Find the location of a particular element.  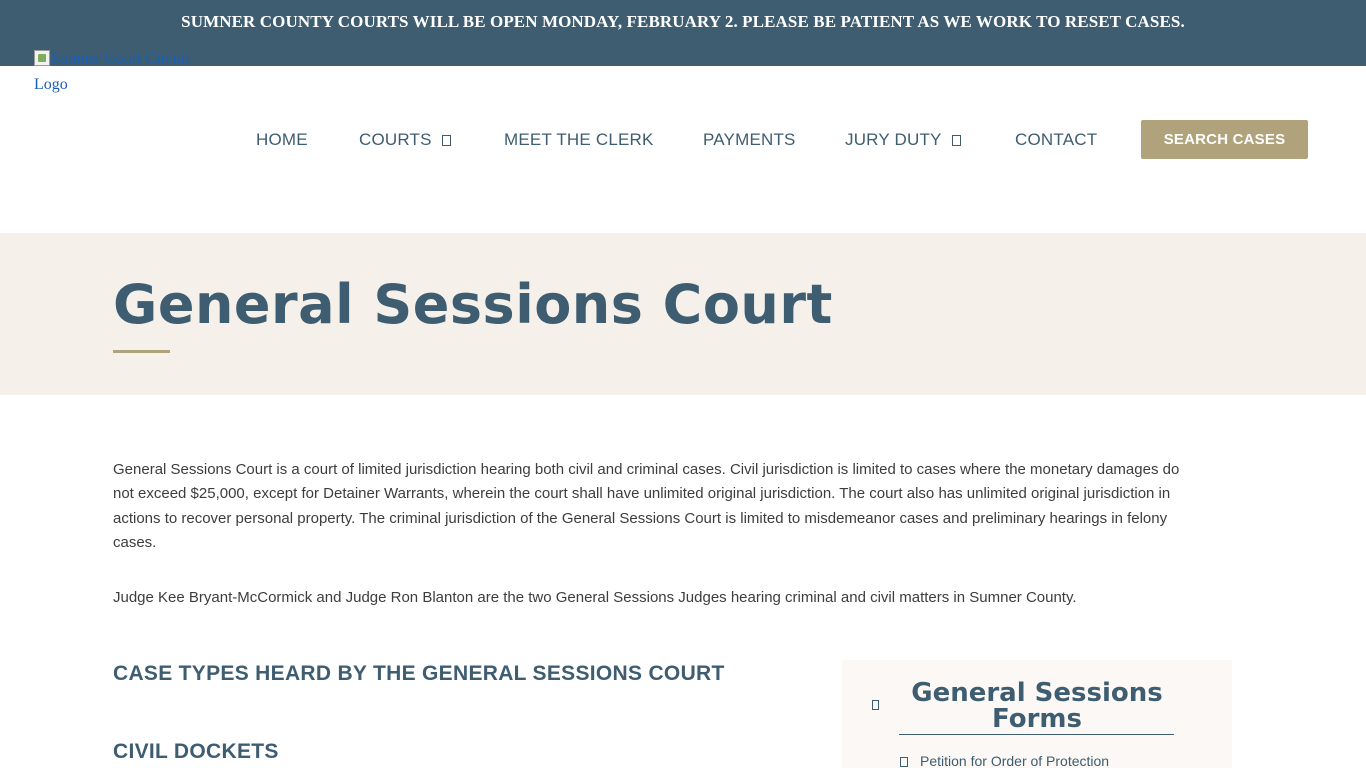

nav-meet-the-clerk-label: MEET THE CLERK is located at coordinates (579, 139).